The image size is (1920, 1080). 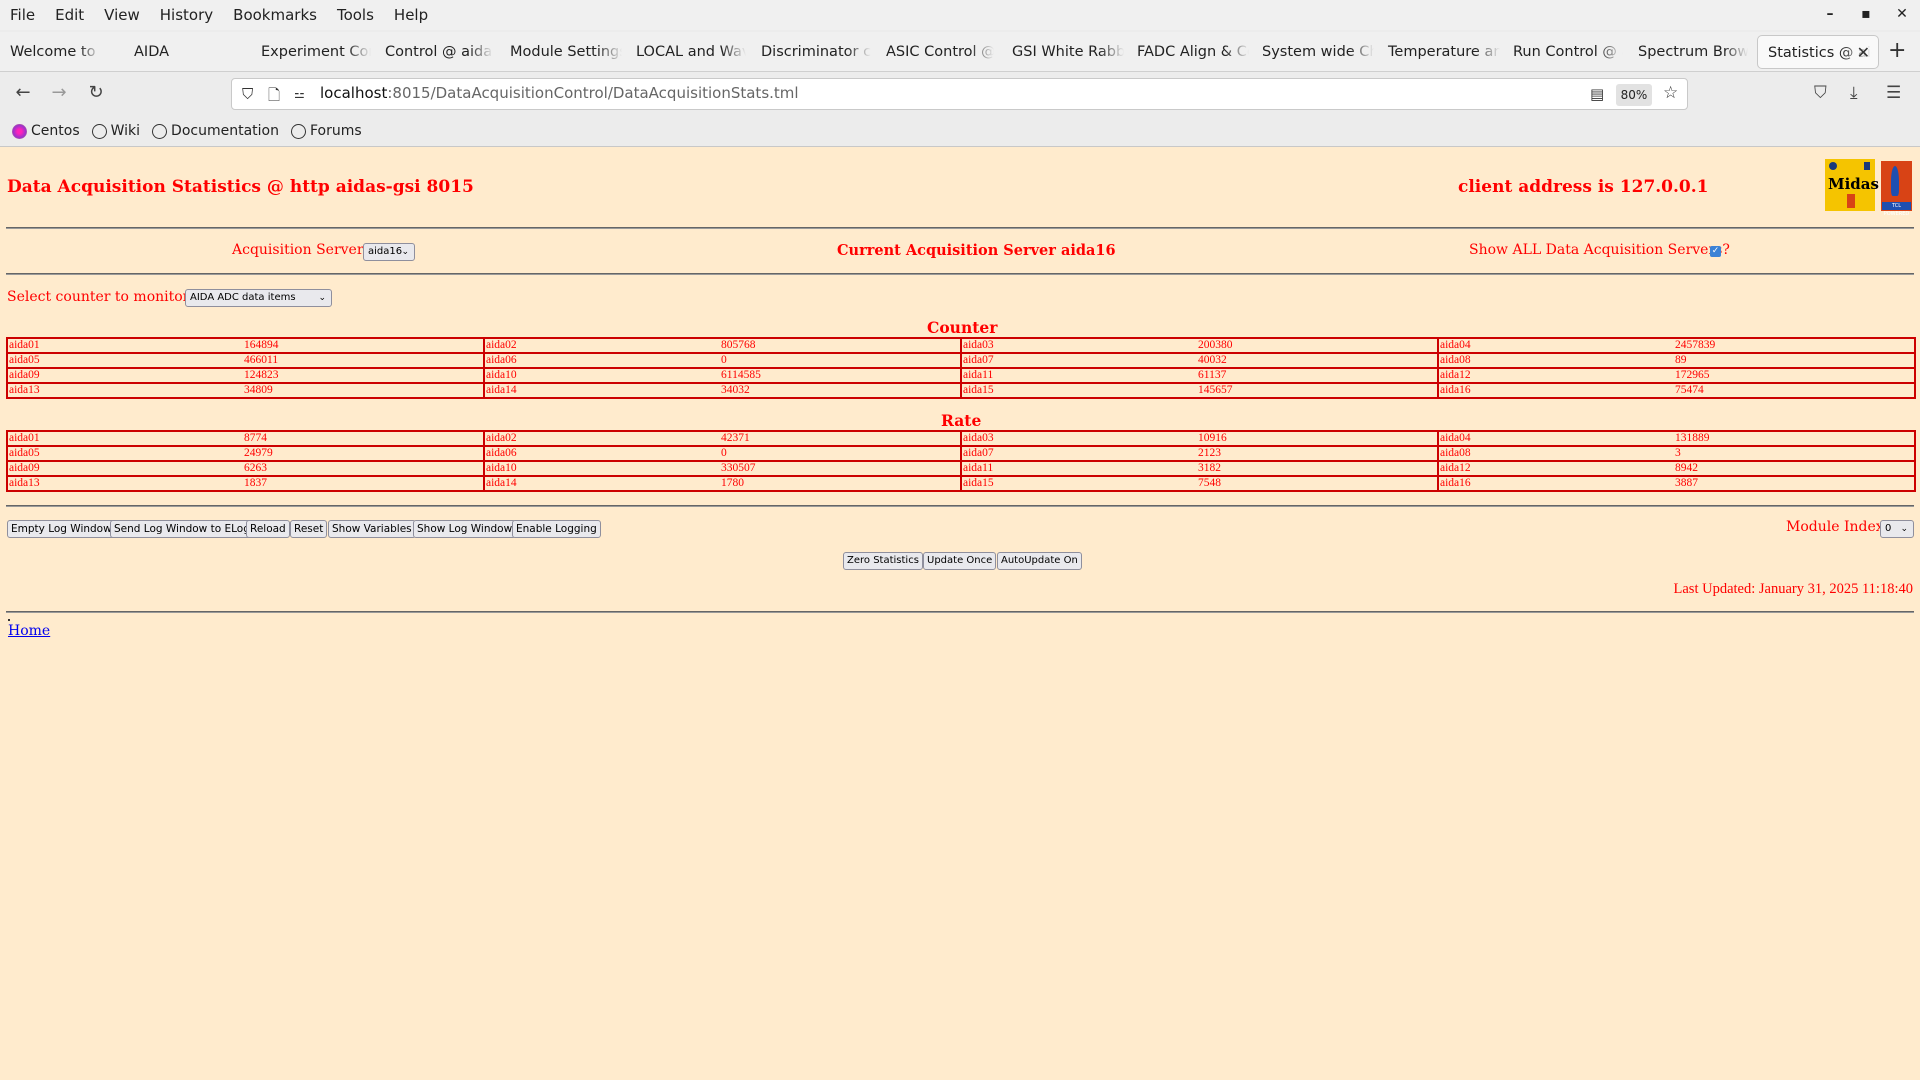 What do you see at coordinates (602, 483) in the screenshot?
I see `rate-server-name: aida14` at bounding box center [602, 483].